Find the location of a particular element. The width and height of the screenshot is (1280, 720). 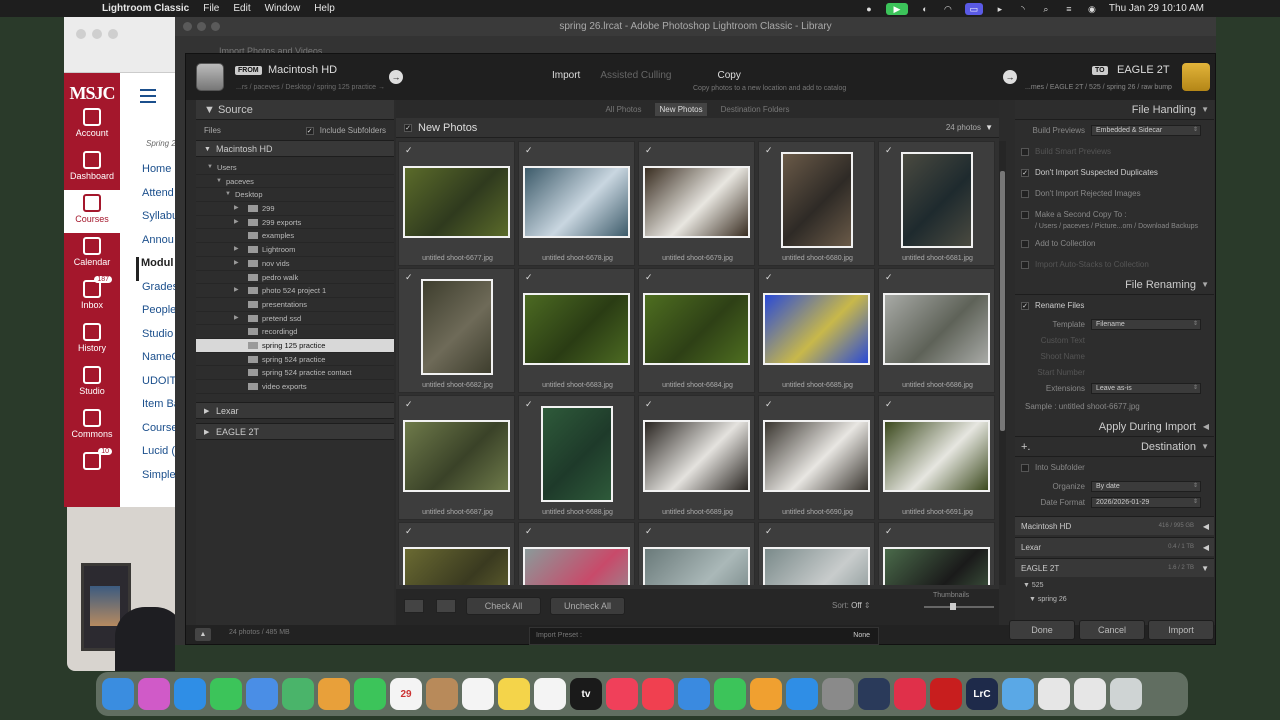

app-store-icon is located at coordinates (802, 694).